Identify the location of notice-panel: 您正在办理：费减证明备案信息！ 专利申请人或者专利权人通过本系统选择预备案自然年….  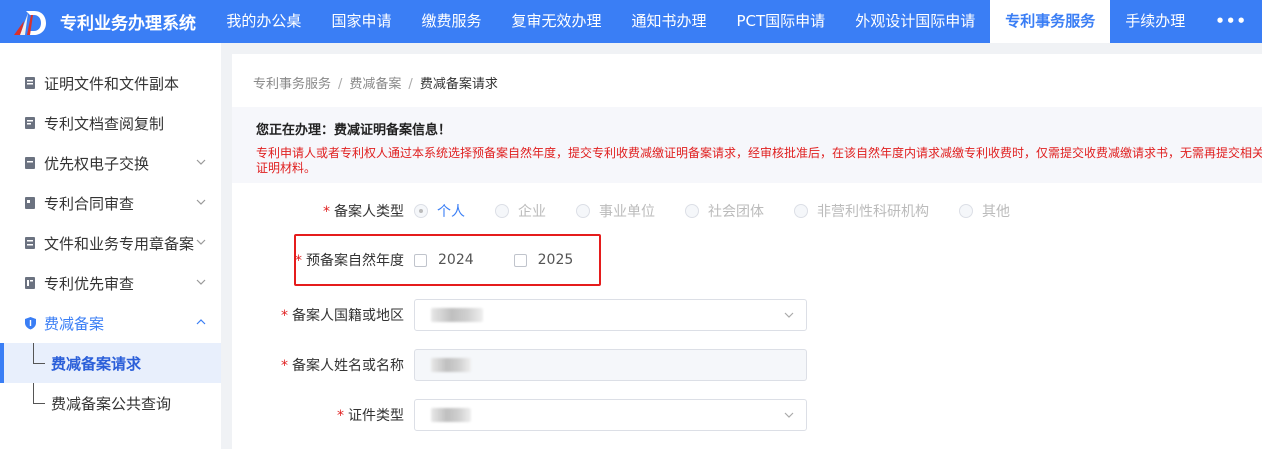
(747, 145).